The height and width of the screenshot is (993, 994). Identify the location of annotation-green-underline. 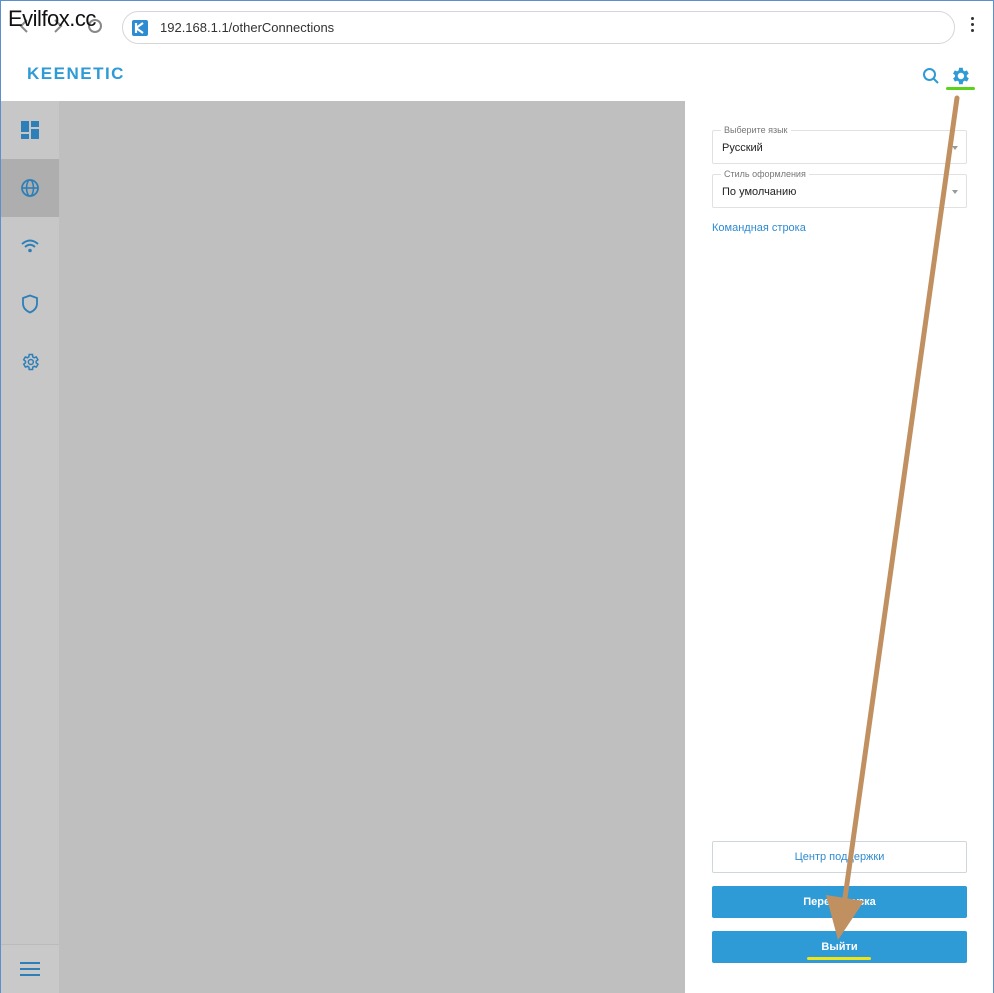
(960, 88).